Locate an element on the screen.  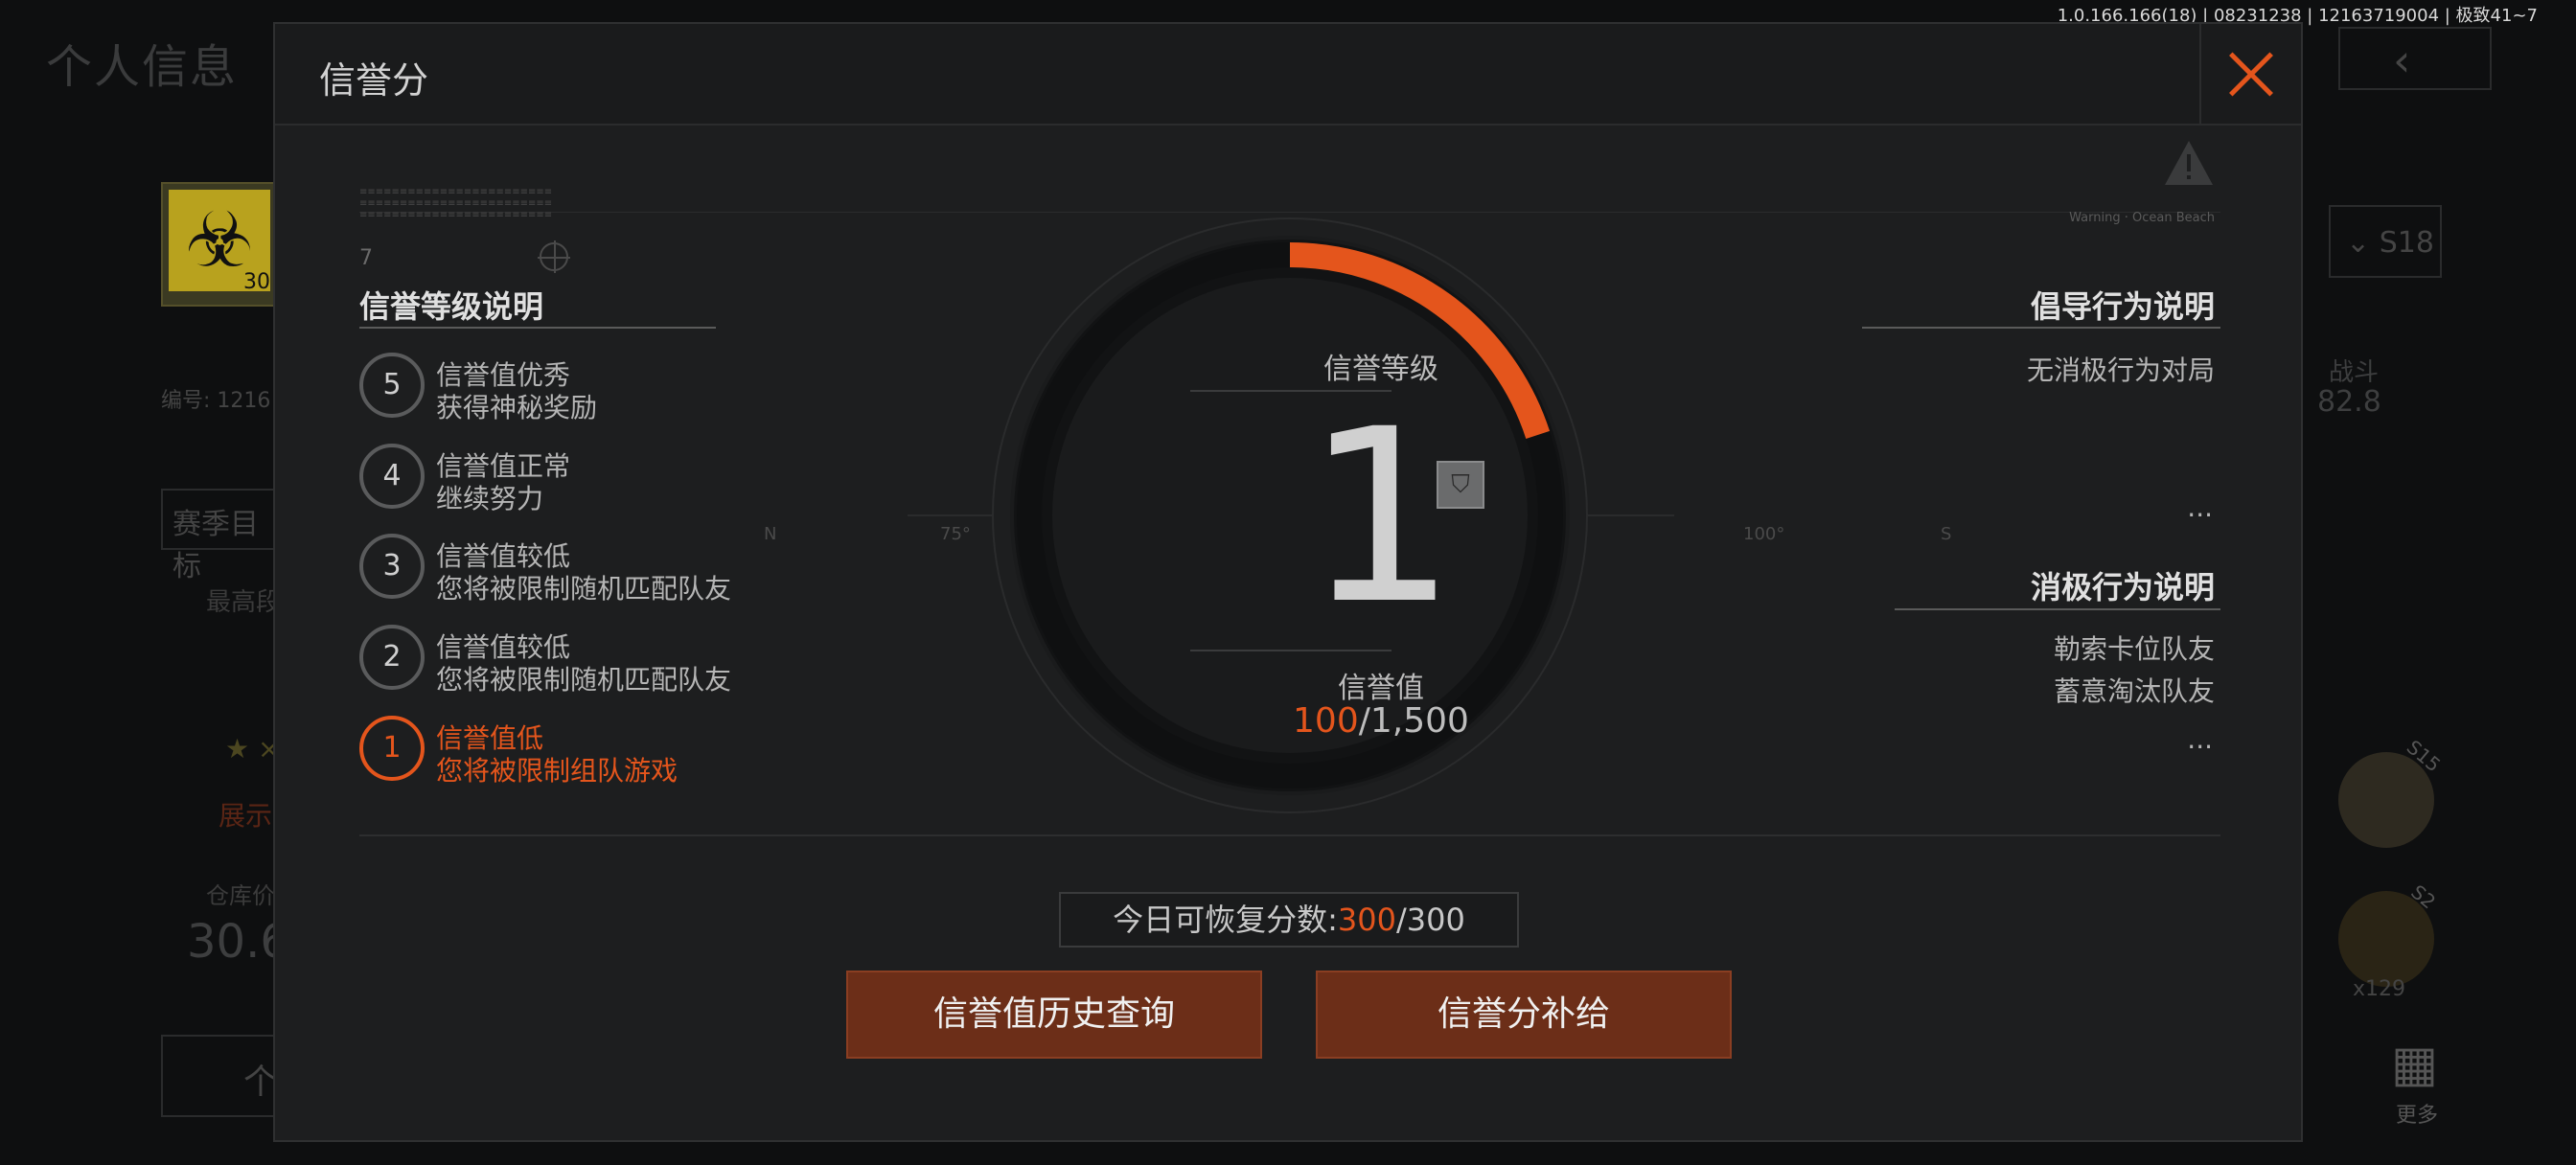
gauge-value-label: 信誉值 is located at coordinates (1381, 688).